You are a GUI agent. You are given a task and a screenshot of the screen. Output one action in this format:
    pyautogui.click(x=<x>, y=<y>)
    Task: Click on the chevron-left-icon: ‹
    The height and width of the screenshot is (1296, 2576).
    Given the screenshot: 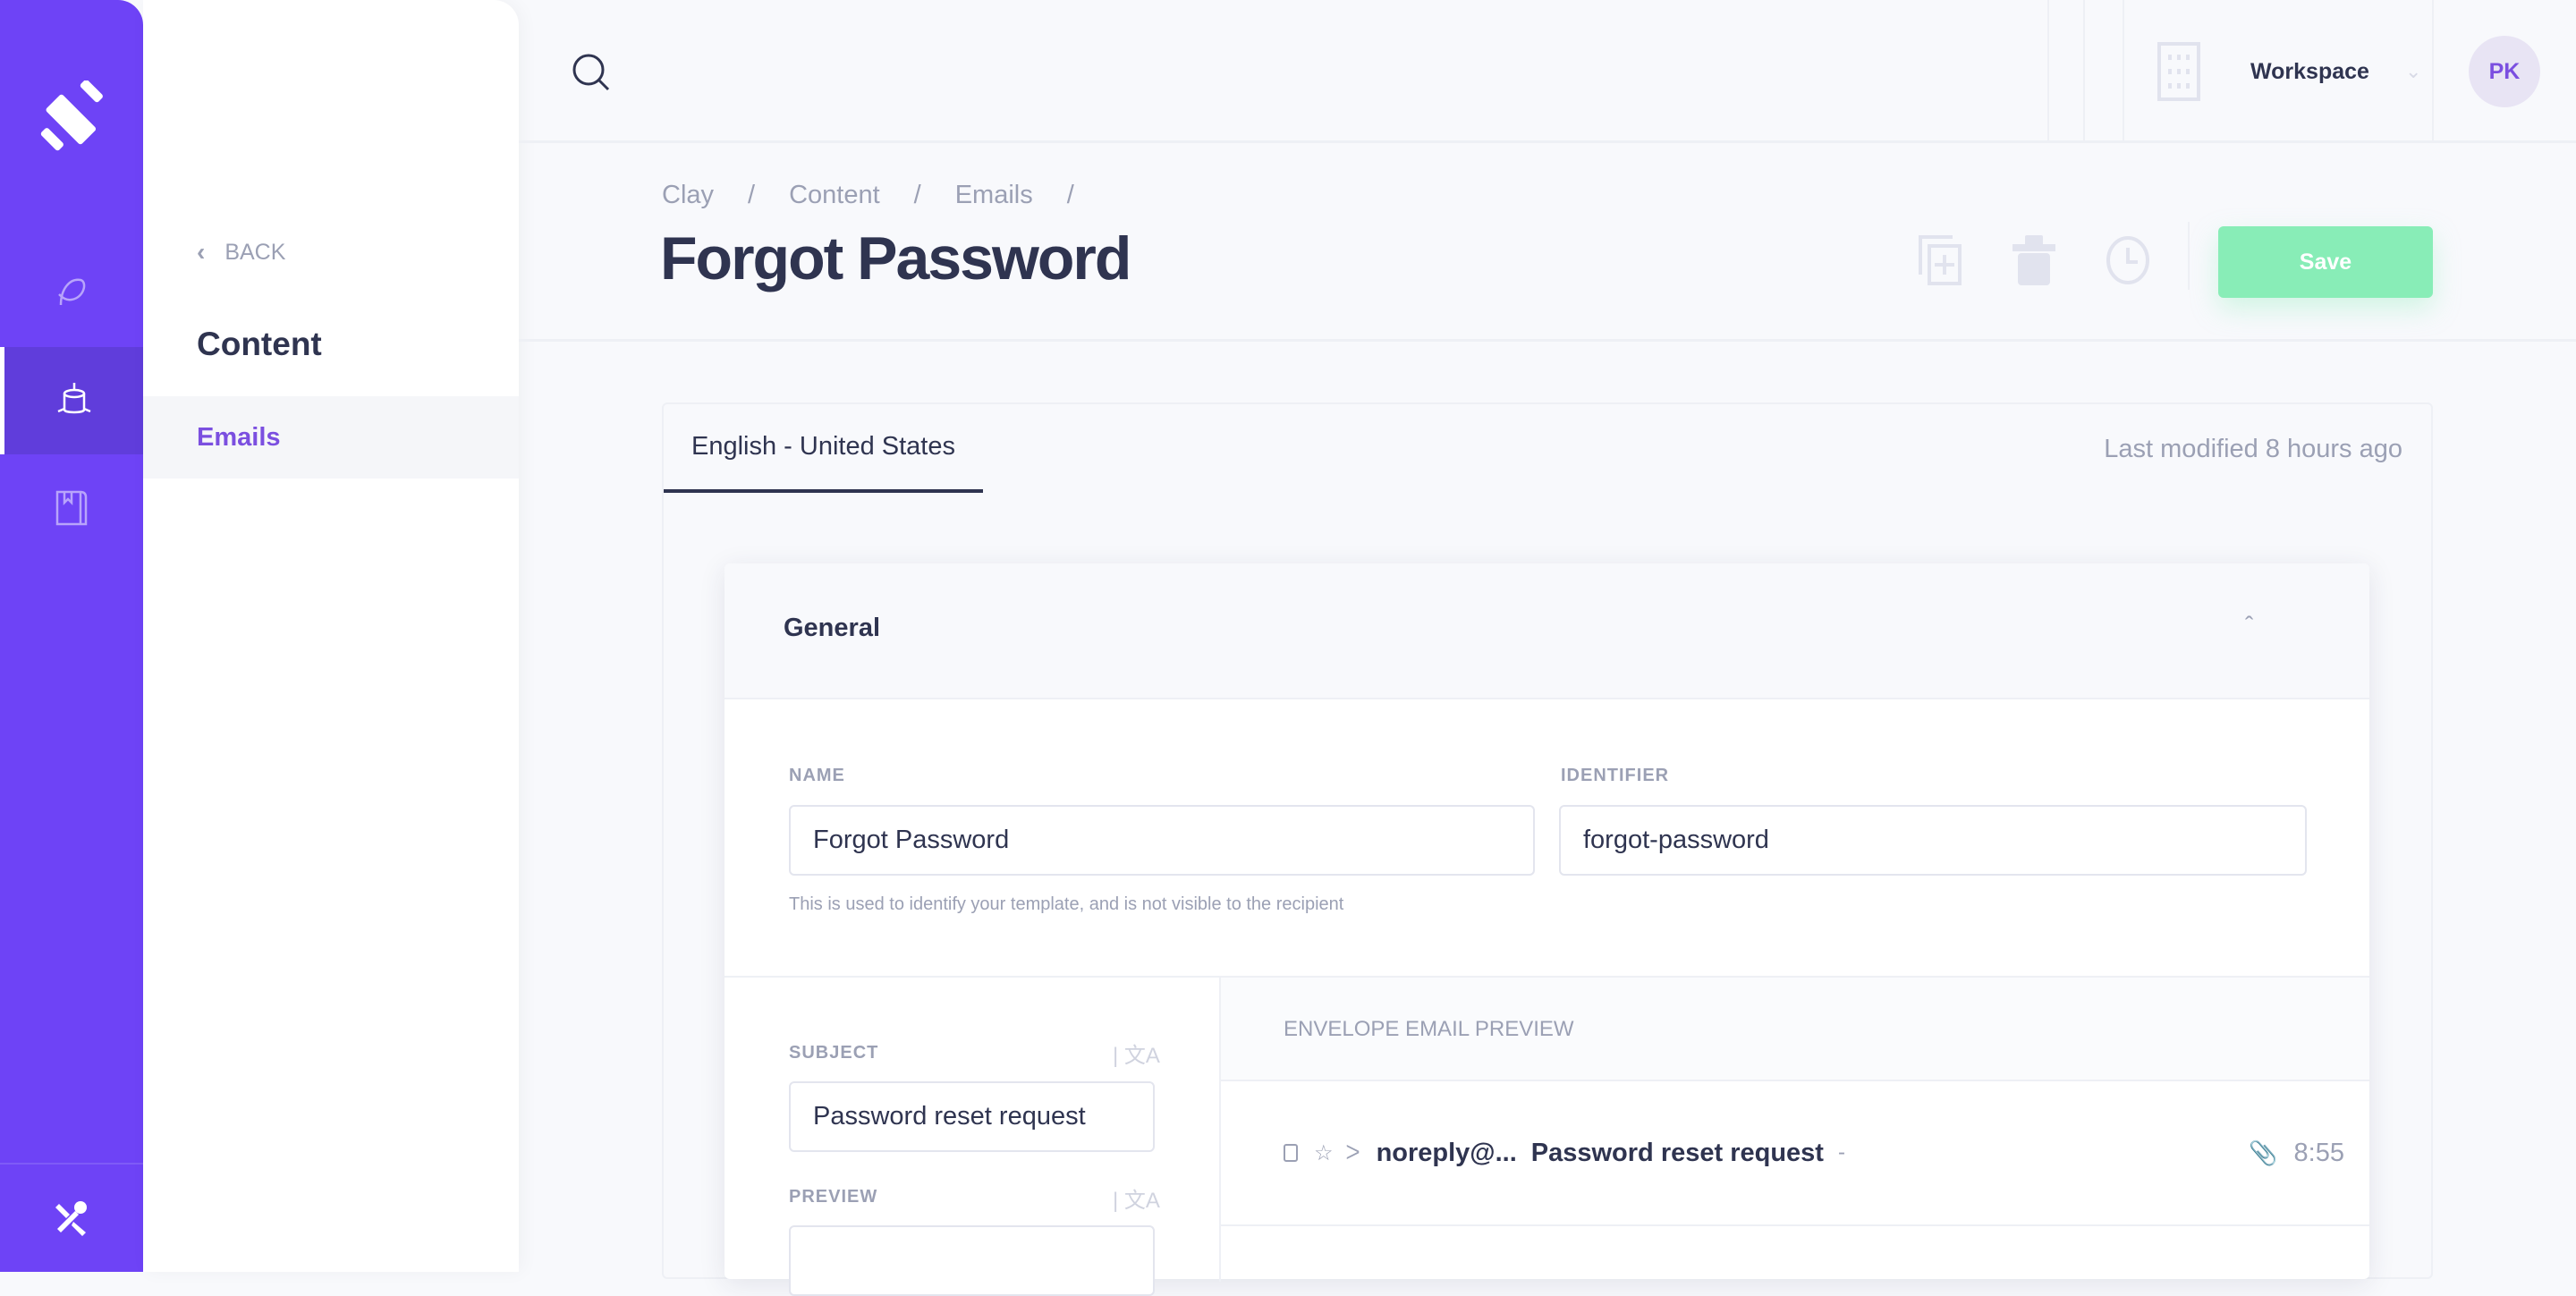 What is the action you would take?
    pyautogui.click(x=201, y=252)
    